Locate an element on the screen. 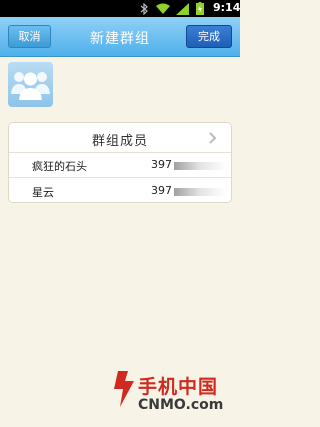 Image resolution: width=320 pixels, height=427 pixels. members-header: 群组成员 is located at coordinates (120, 138).